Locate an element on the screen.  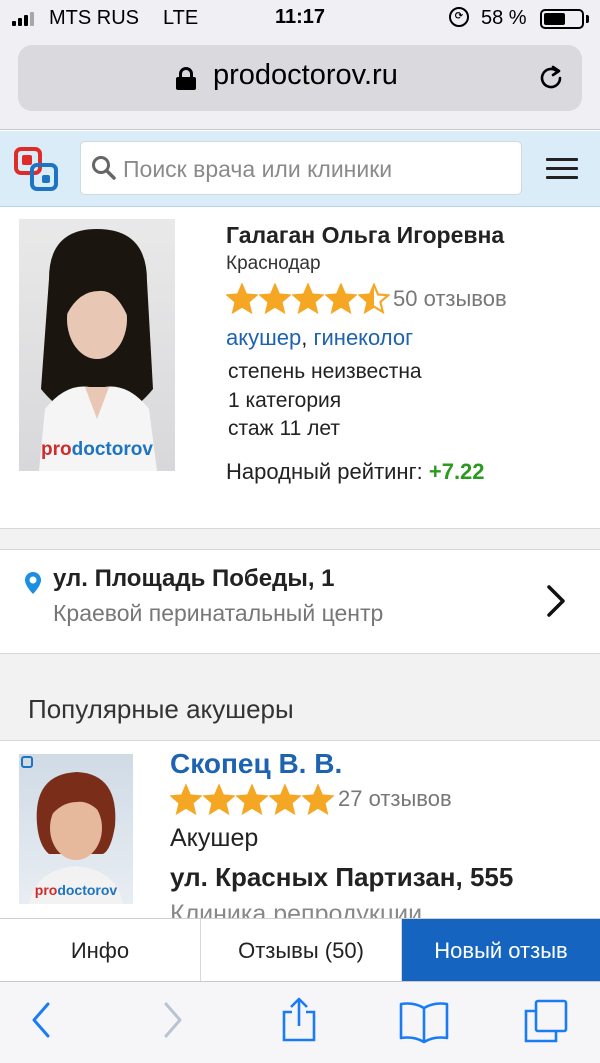
doctor-rating-stars is located at coordinates (308, 299).